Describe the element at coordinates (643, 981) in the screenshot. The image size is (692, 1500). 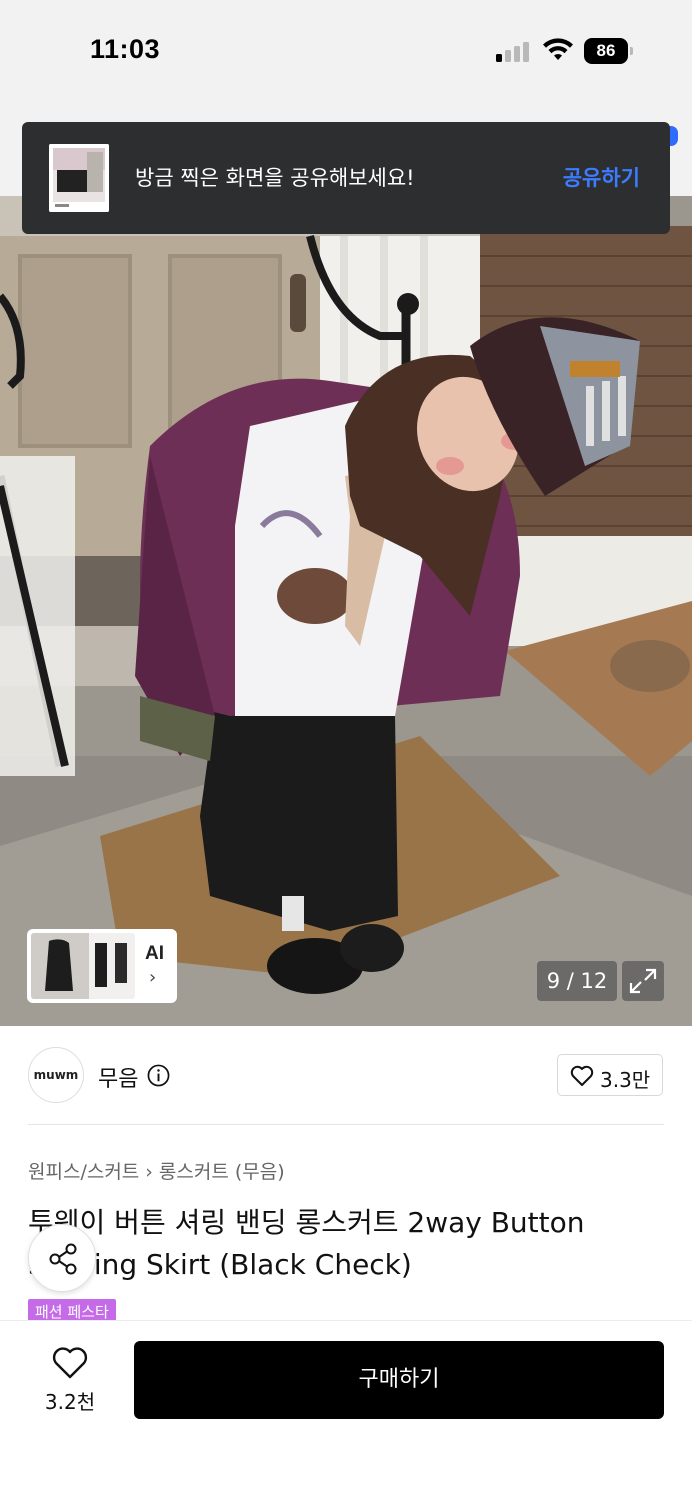
I see `expand-icon` at that location.